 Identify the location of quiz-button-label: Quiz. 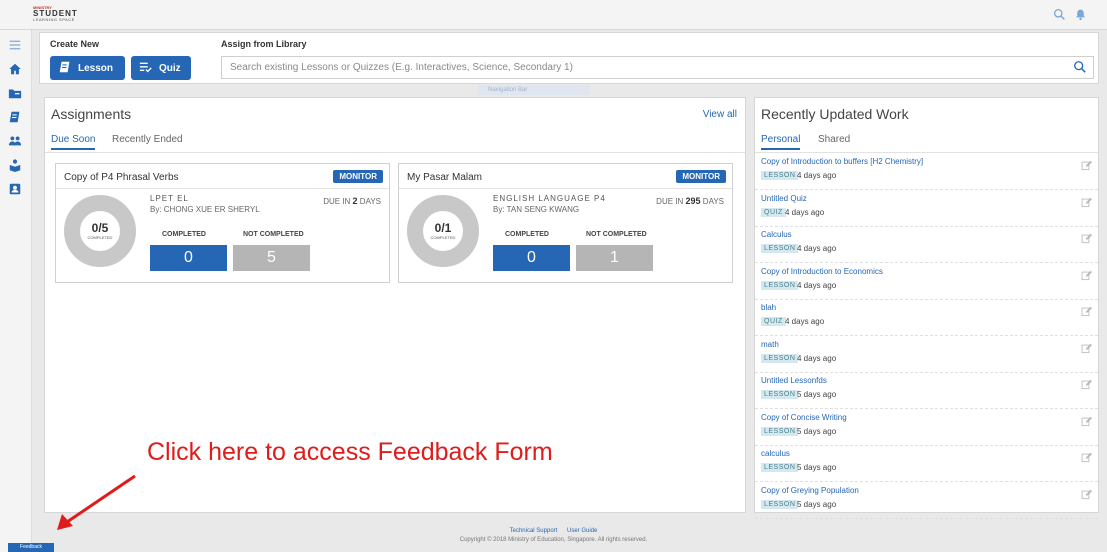
(170, 68).